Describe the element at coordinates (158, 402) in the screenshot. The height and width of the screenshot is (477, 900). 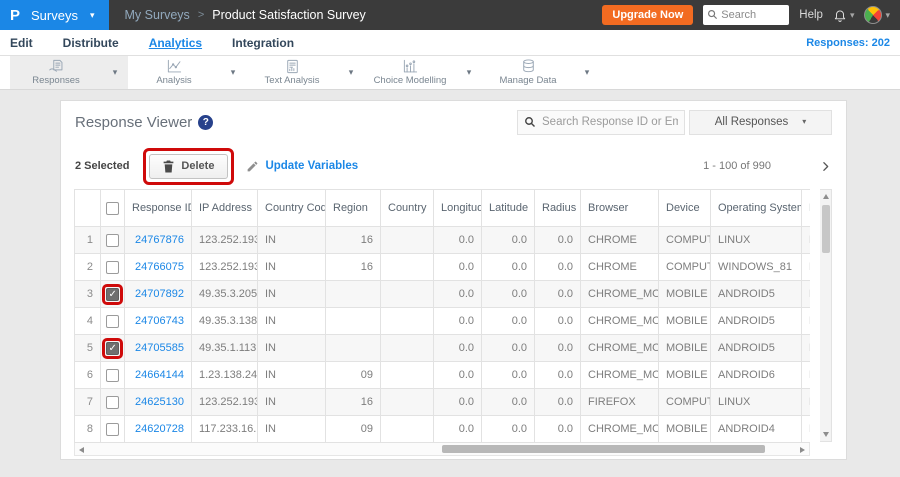
I see `response-id-link: 24625130` at that location.